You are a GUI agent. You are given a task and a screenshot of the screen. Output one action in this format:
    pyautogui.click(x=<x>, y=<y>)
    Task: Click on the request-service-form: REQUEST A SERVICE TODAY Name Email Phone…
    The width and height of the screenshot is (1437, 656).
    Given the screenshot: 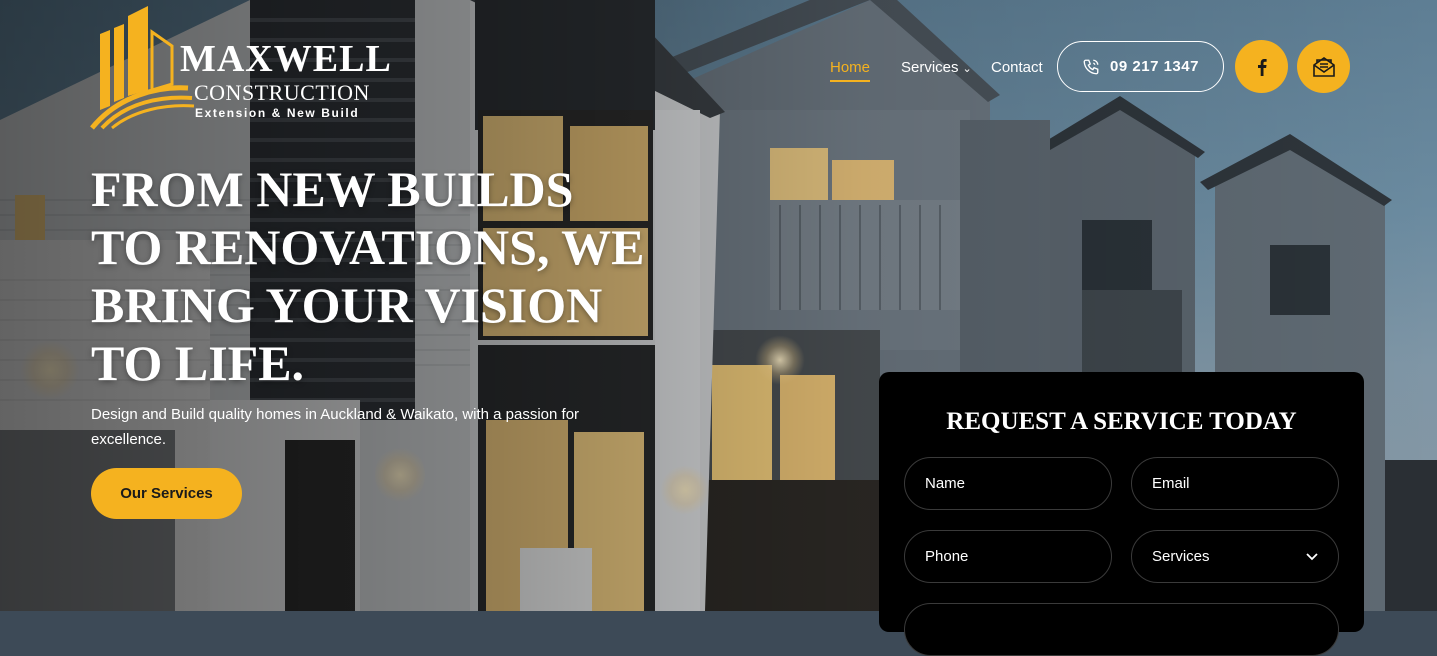 What is the action you would take?
    pyautogui.click(x=1121, y=514)
    